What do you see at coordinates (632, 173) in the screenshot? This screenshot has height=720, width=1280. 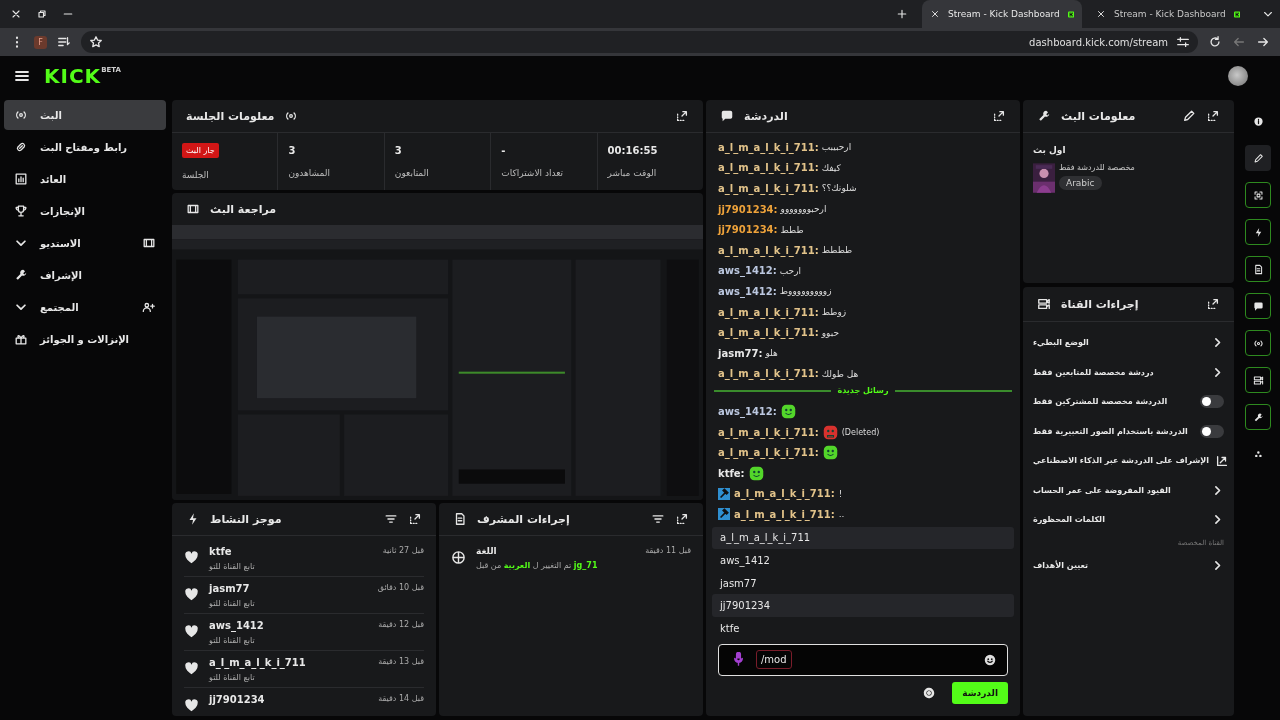 I see `stat-label: الوقت مباشر` at bounding box center [632, 173].